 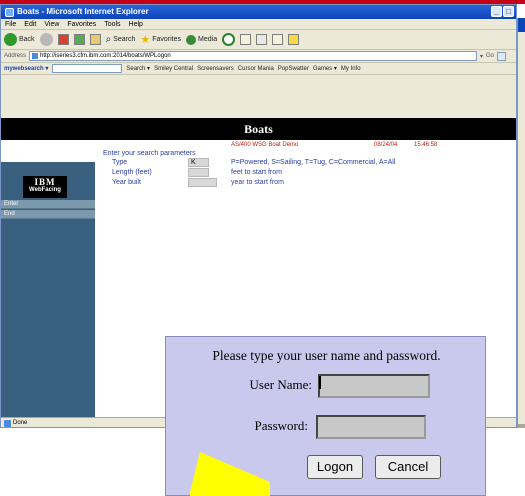 I want to click on year-label: Year built, so click(x=126, y=182).